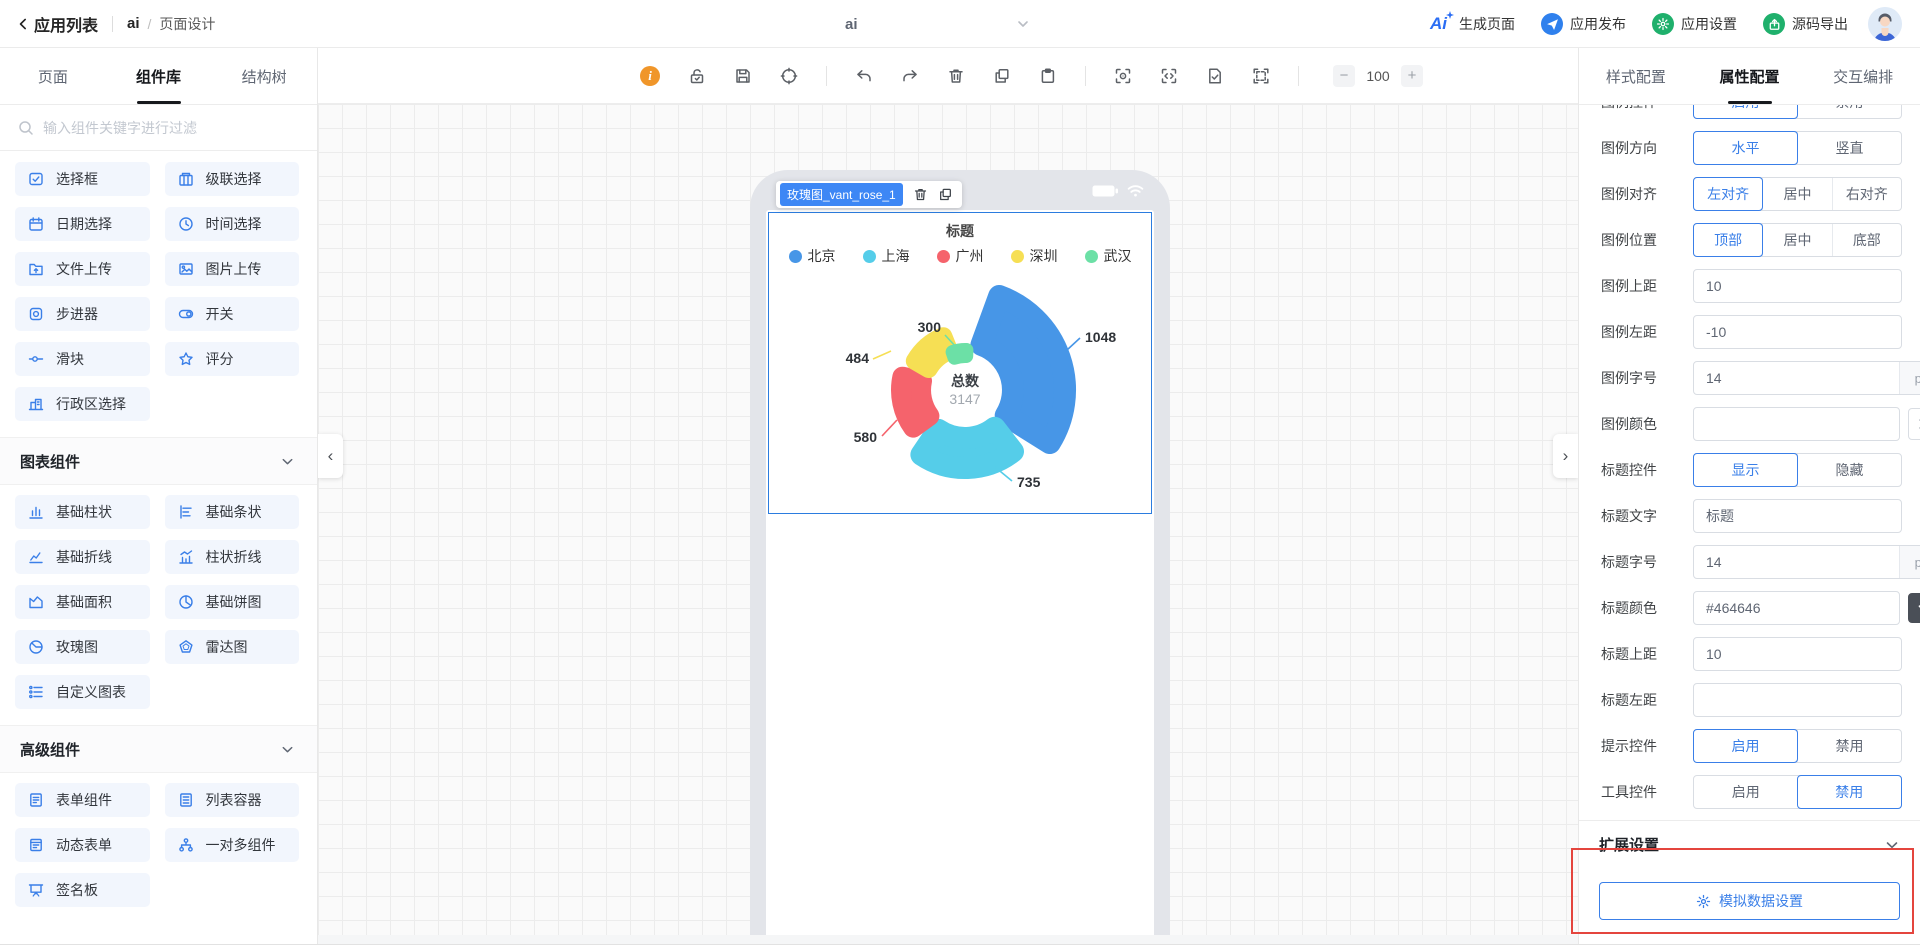 Image resolution: width=1920 pixels, height=945 pixels. I want to click on input-标题颜色, so click(1796, 608).